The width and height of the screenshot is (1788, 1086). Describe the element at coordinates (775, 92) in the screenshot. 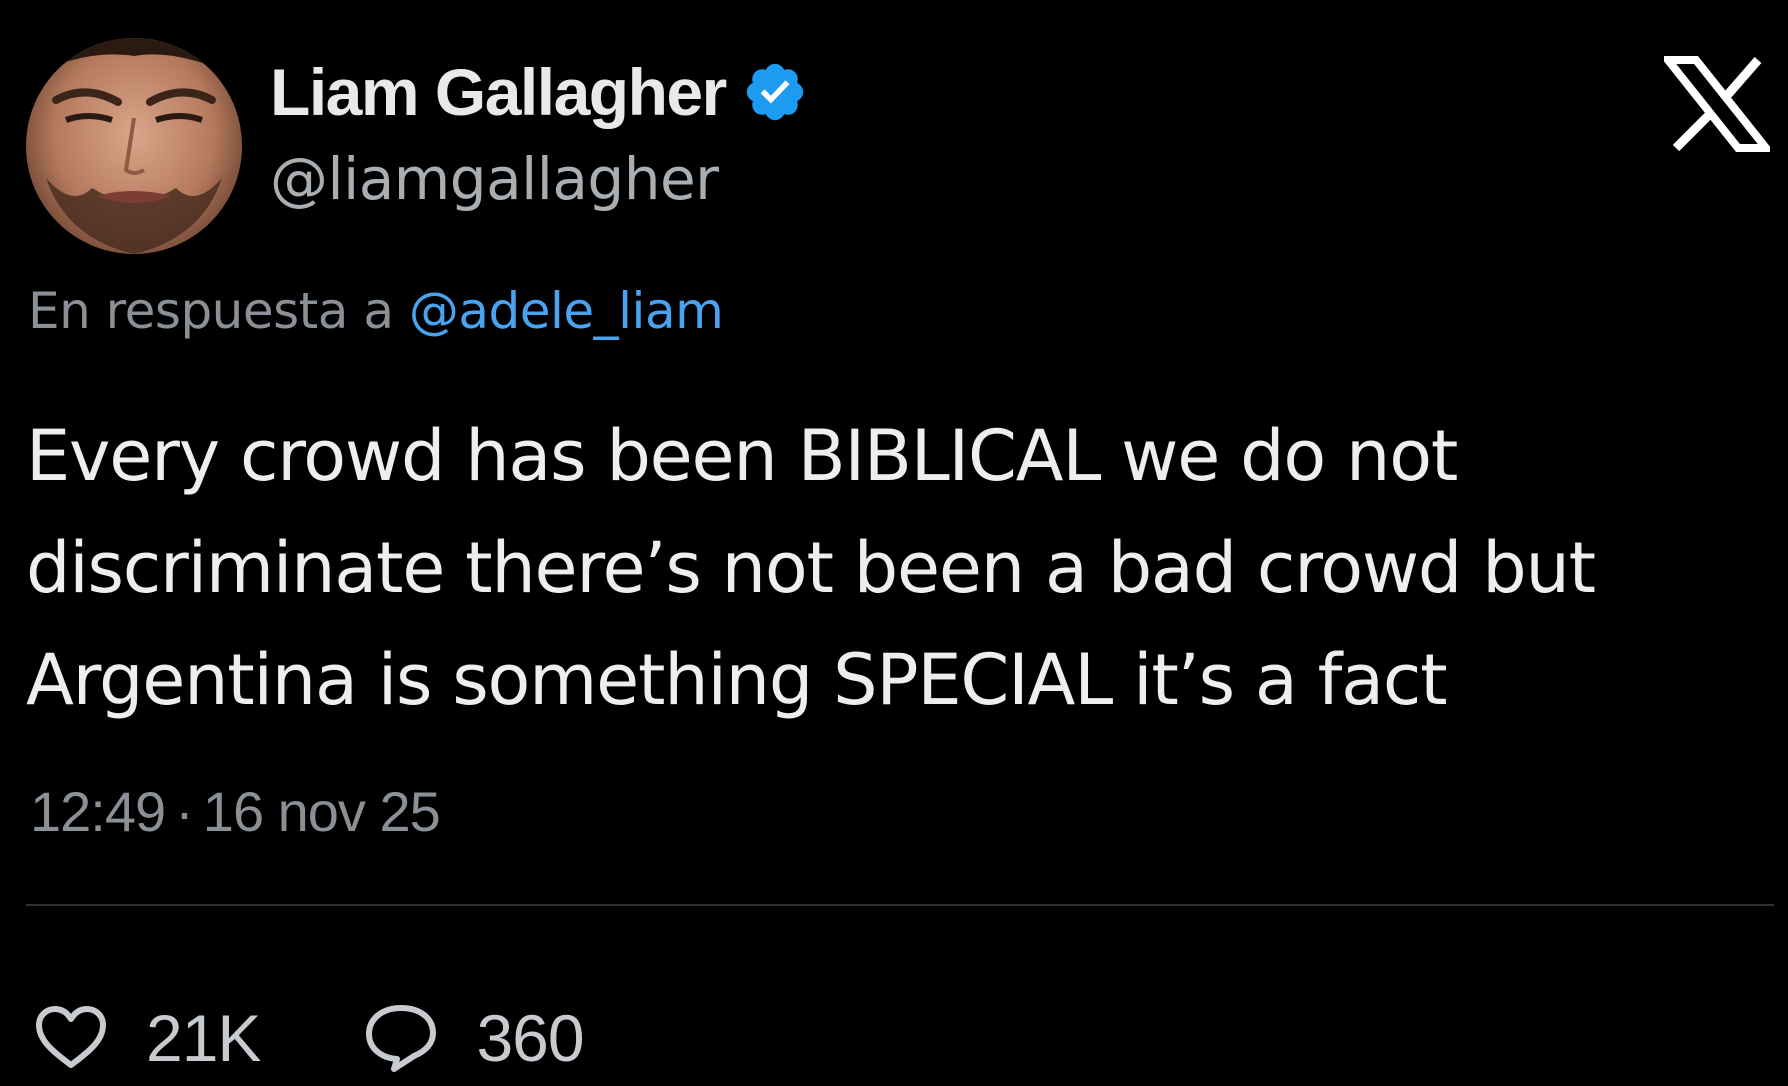

I see `verified-badge-icon` at that location.